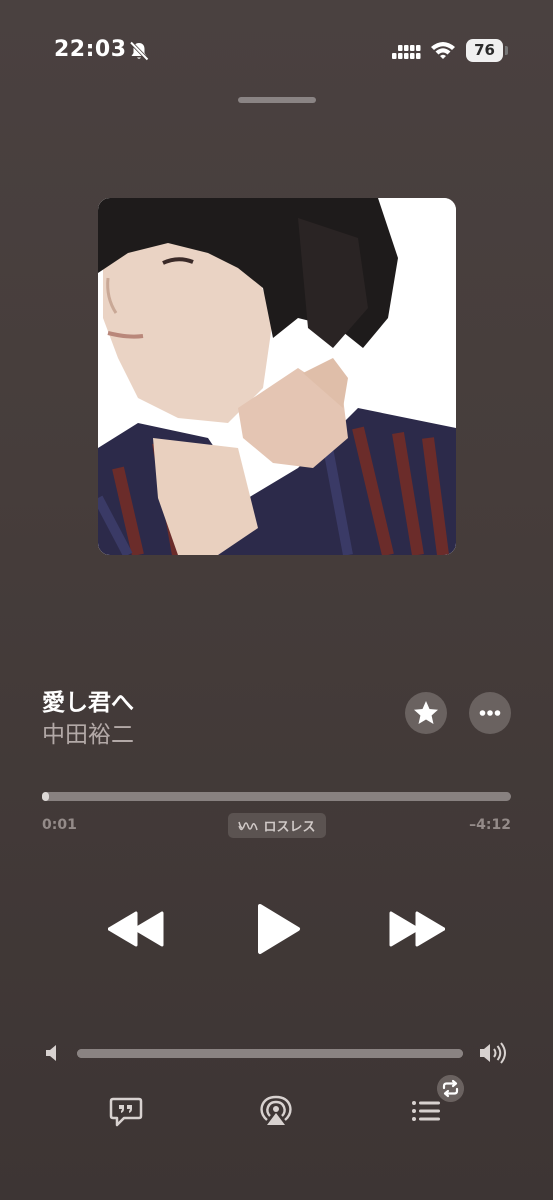  I want to click on volume-fill, so click(270, 1053).